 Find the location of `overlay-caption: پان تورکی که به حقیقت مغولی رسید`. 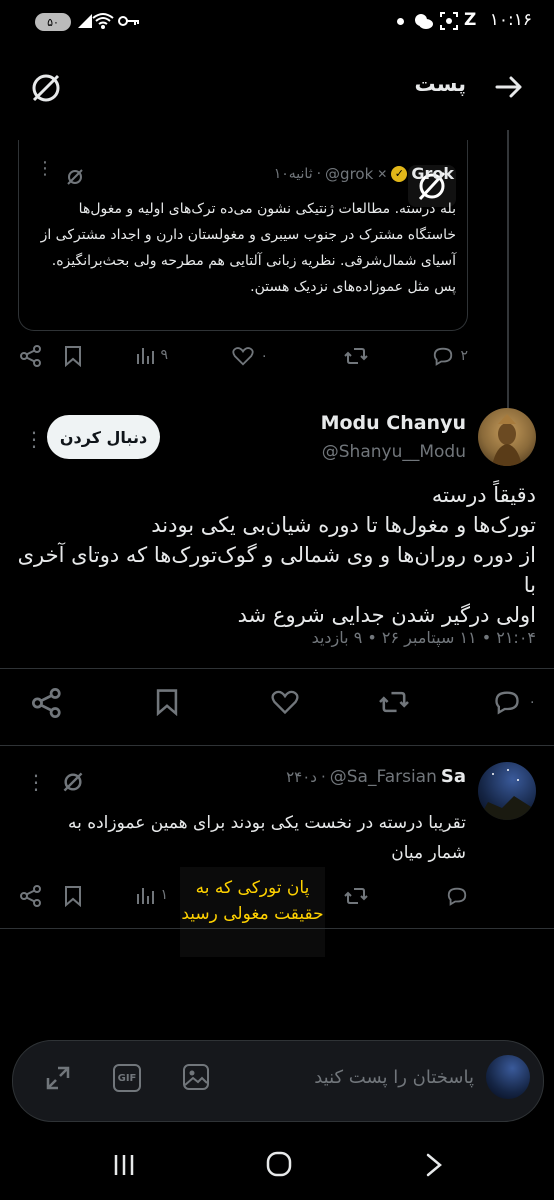

overlay-caption: پان تورکی که به حقیقت مغولی رسید is located at coordinates (252, 912).